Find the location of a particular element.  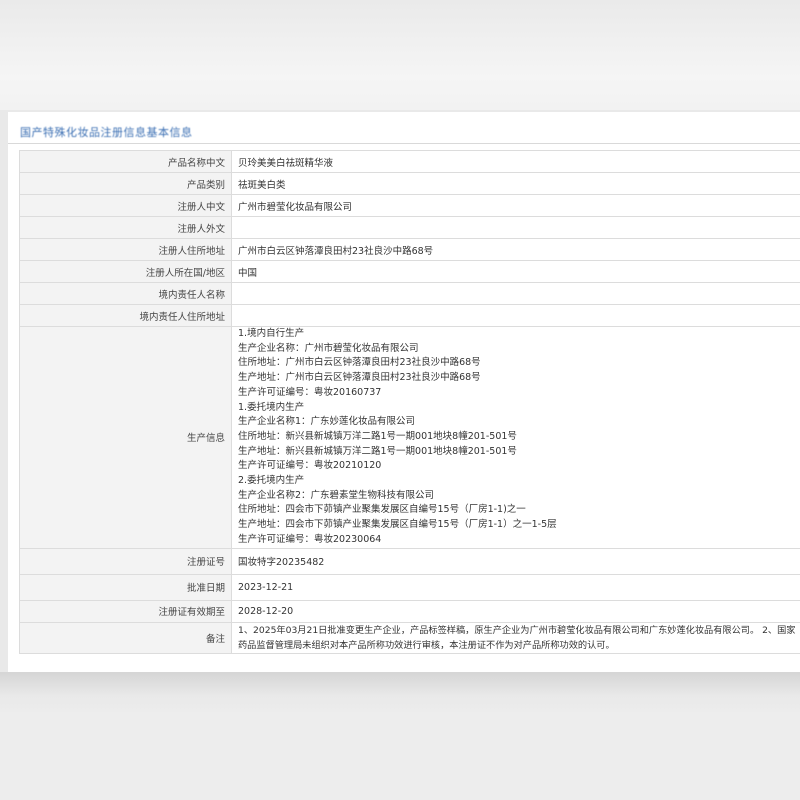

table-row: 境内责任人住所地址 is located at coordinates (409, 315).